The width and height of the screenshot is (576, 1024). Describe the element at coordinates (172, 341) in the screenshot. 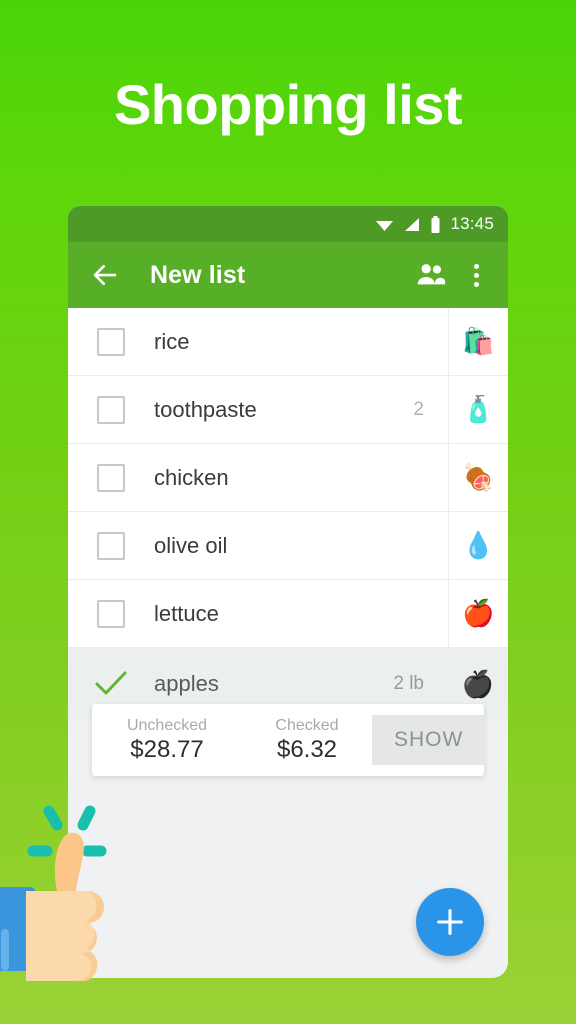

I see `item-label: rice` at that location.